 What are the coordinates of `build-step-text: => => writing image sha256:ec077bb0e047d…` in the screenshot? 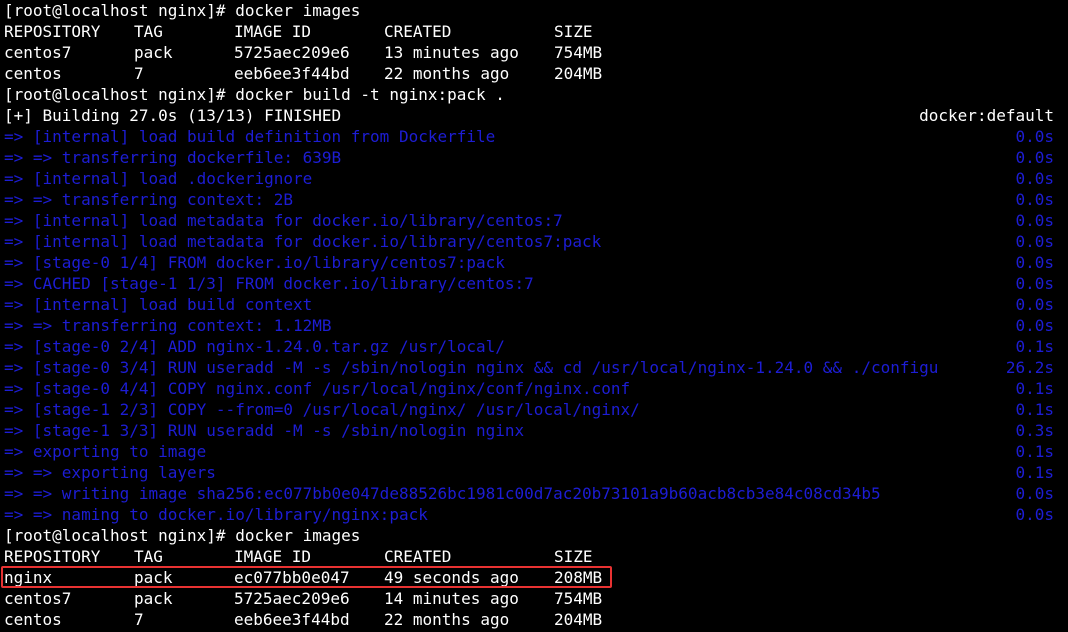 It's located at (442, 493).